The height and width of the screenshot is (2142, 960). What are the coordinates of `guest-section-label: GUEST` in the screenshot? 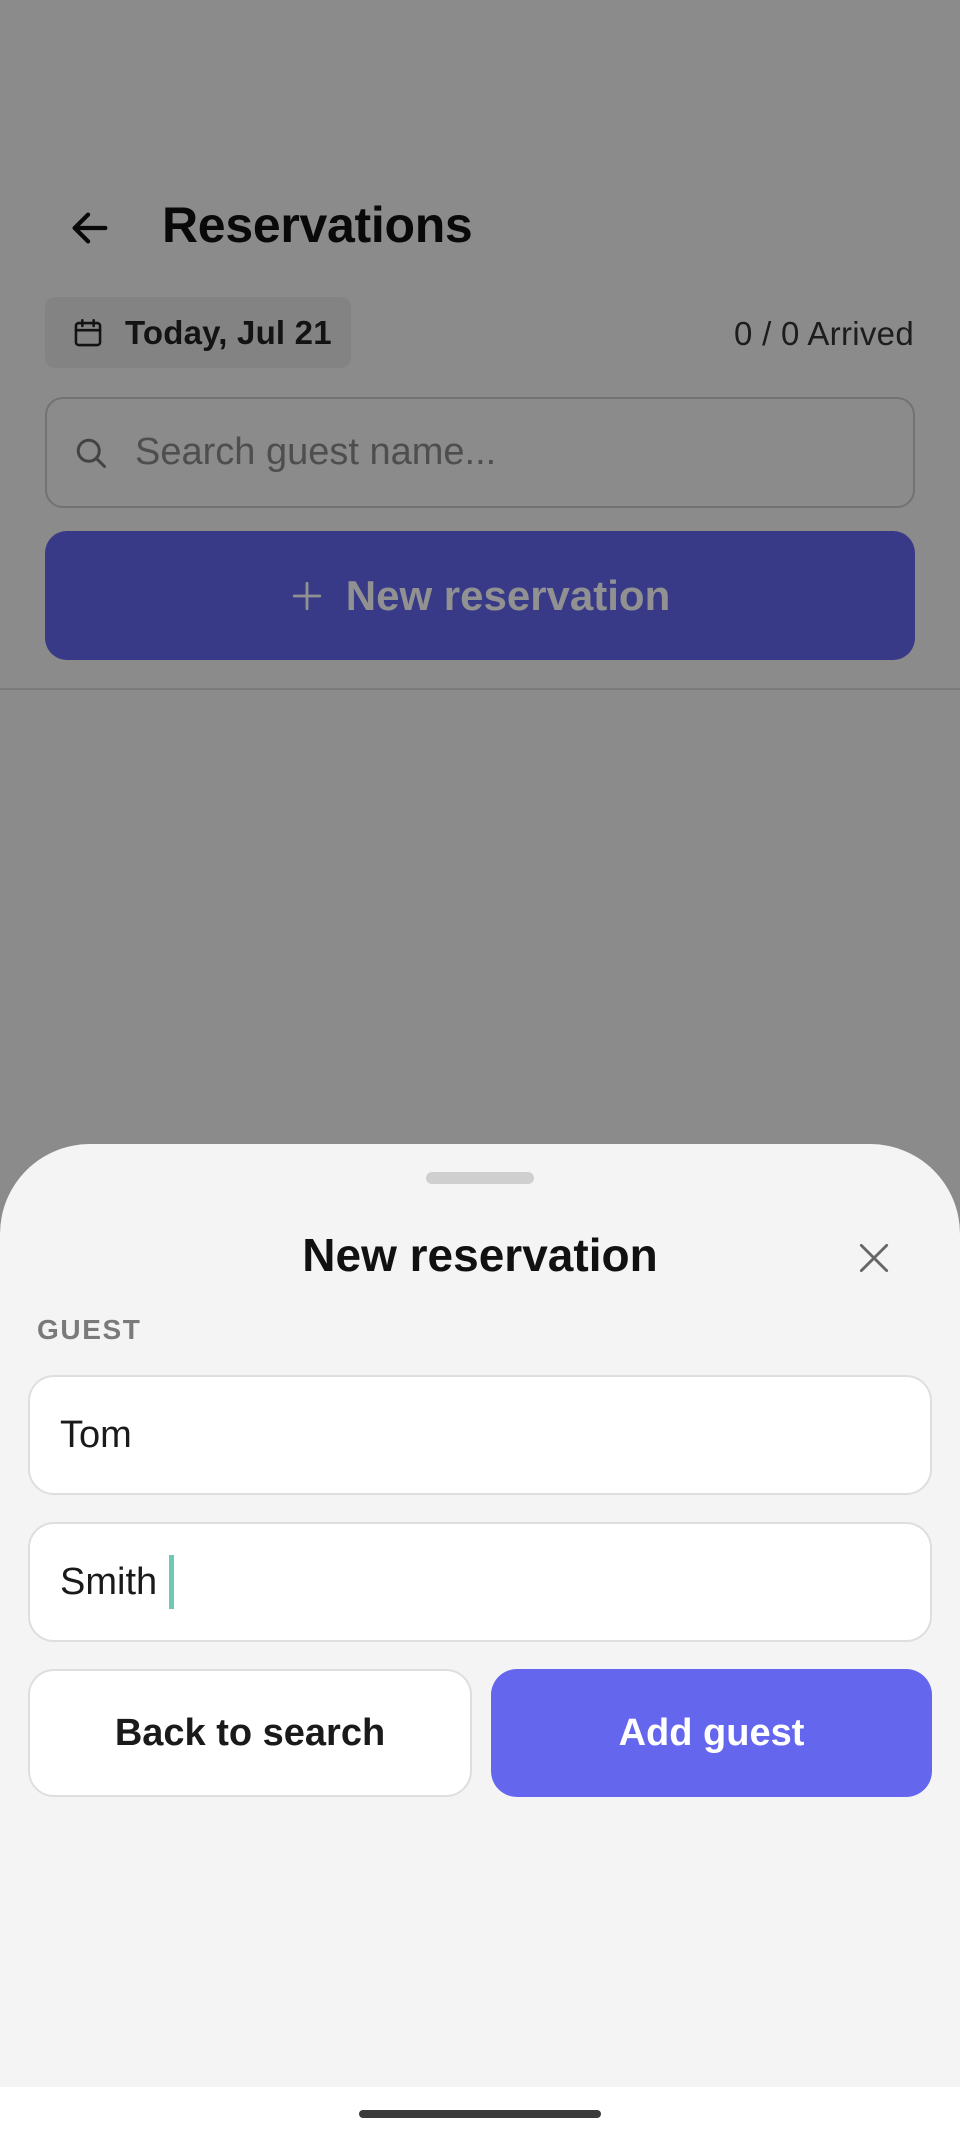 It's located at (89, 1329).